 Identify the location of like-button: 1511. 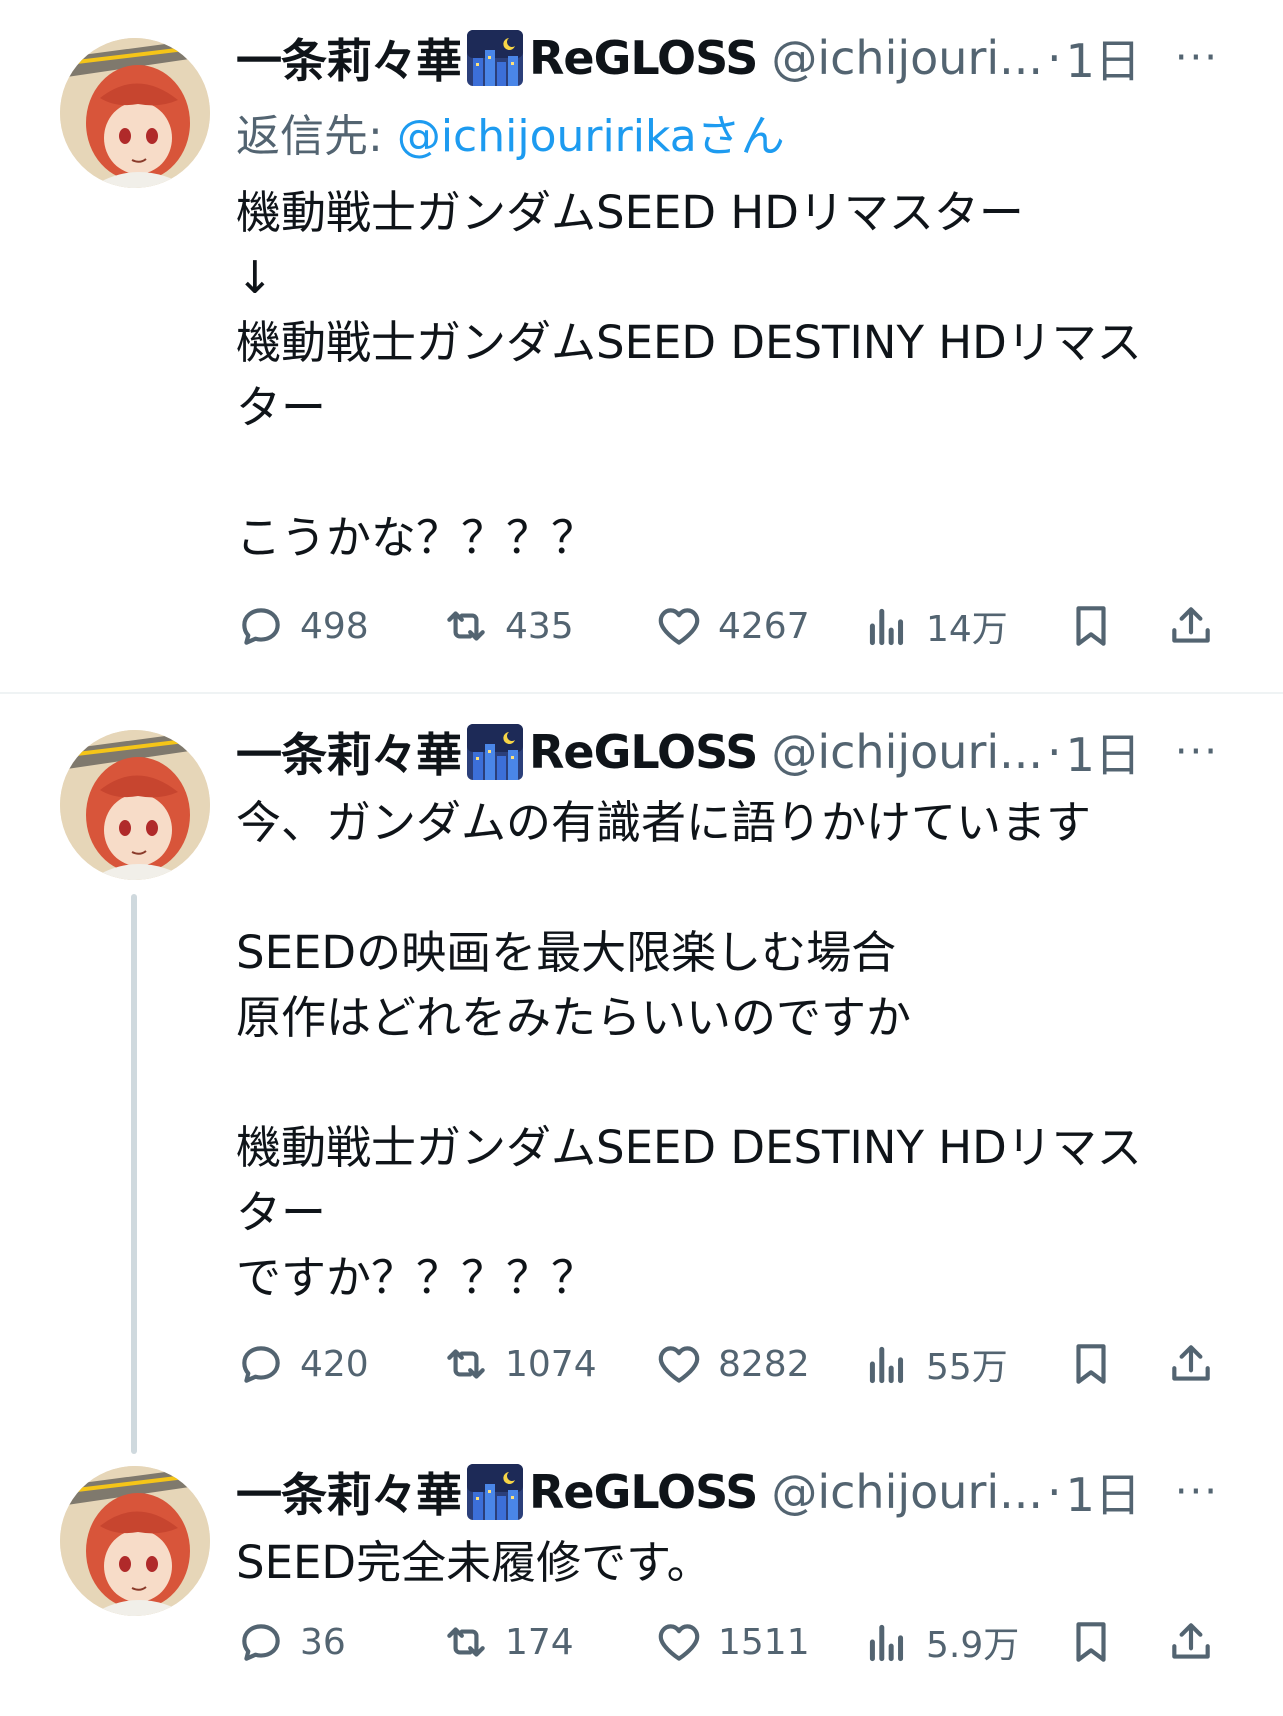
(732, 1642).